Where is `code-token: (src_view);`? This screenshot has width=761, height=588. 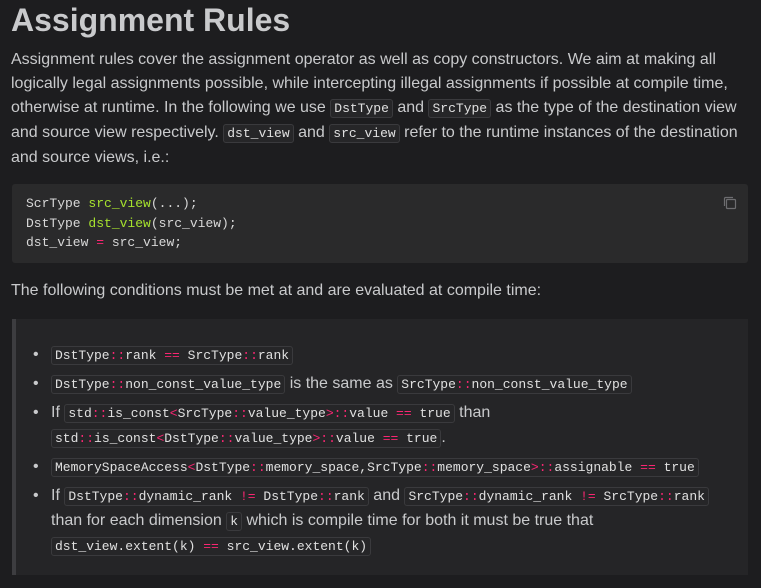 code-token: (src_view); is located at coordinates (193, 223).